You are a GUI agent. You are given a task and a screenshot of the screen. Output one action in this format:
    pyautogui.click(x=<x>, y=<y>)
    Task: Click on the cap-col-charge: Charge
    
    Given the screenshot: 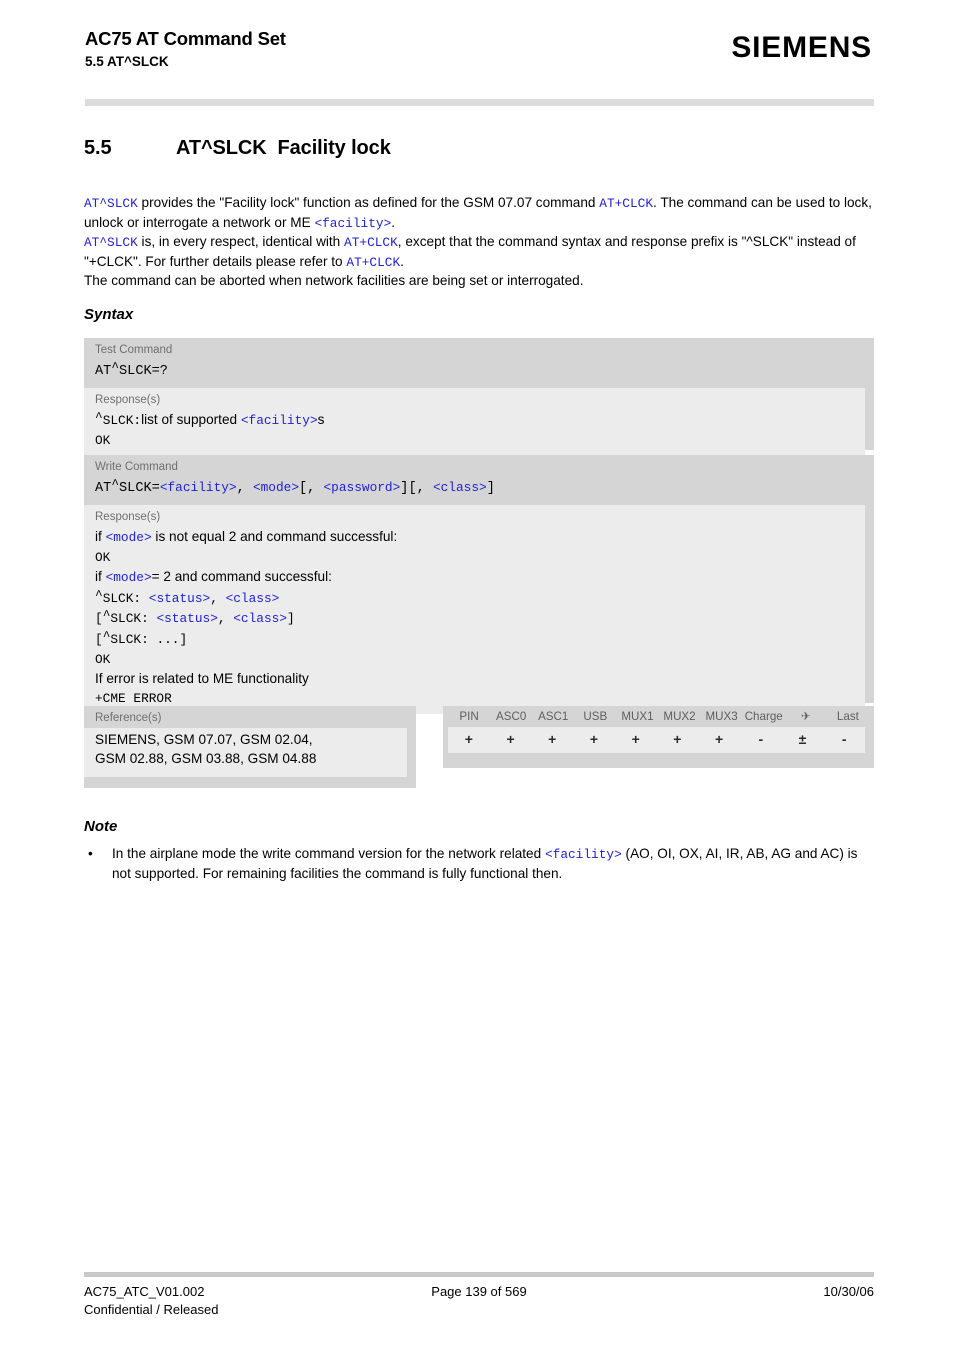 What is the action you would take?
    pyautogui.click(x=763, y=716)
    